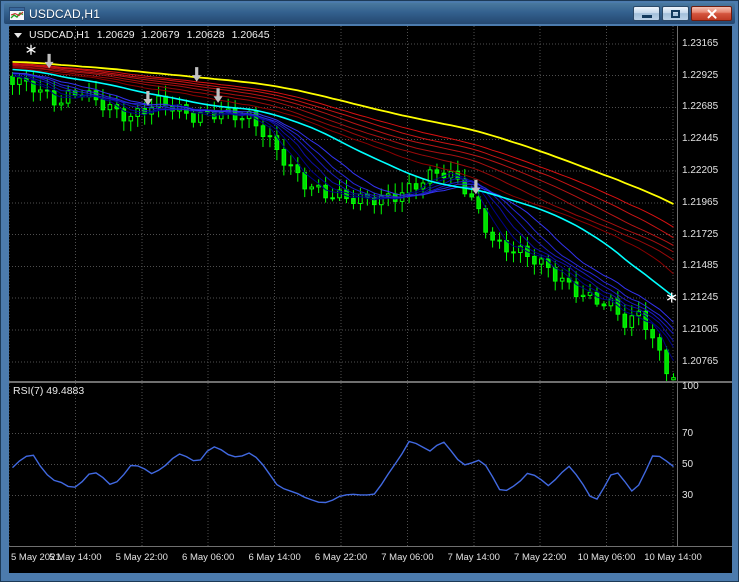 This screenshot has width=739, height=582. I want to click on chart-dropdown-icon, so click(18, 35).